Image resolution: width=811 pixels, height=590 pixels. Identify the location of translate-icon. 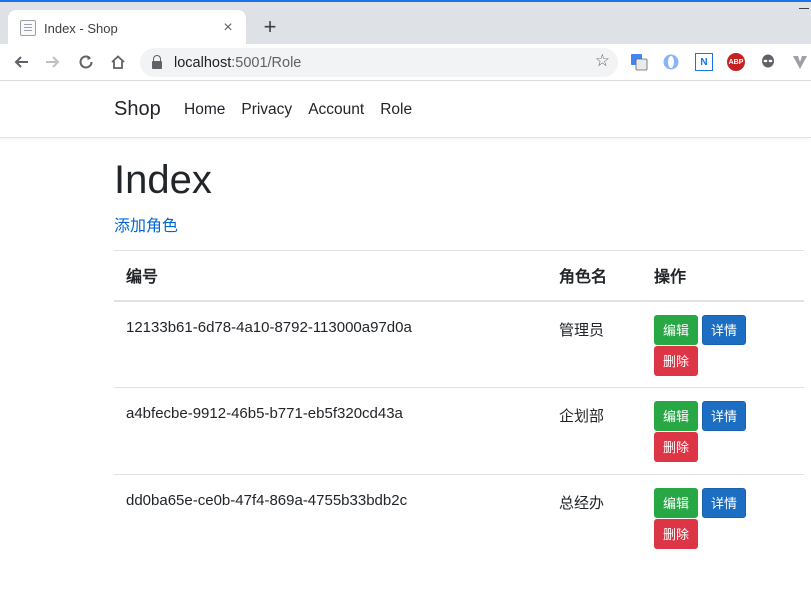
(639, 62).